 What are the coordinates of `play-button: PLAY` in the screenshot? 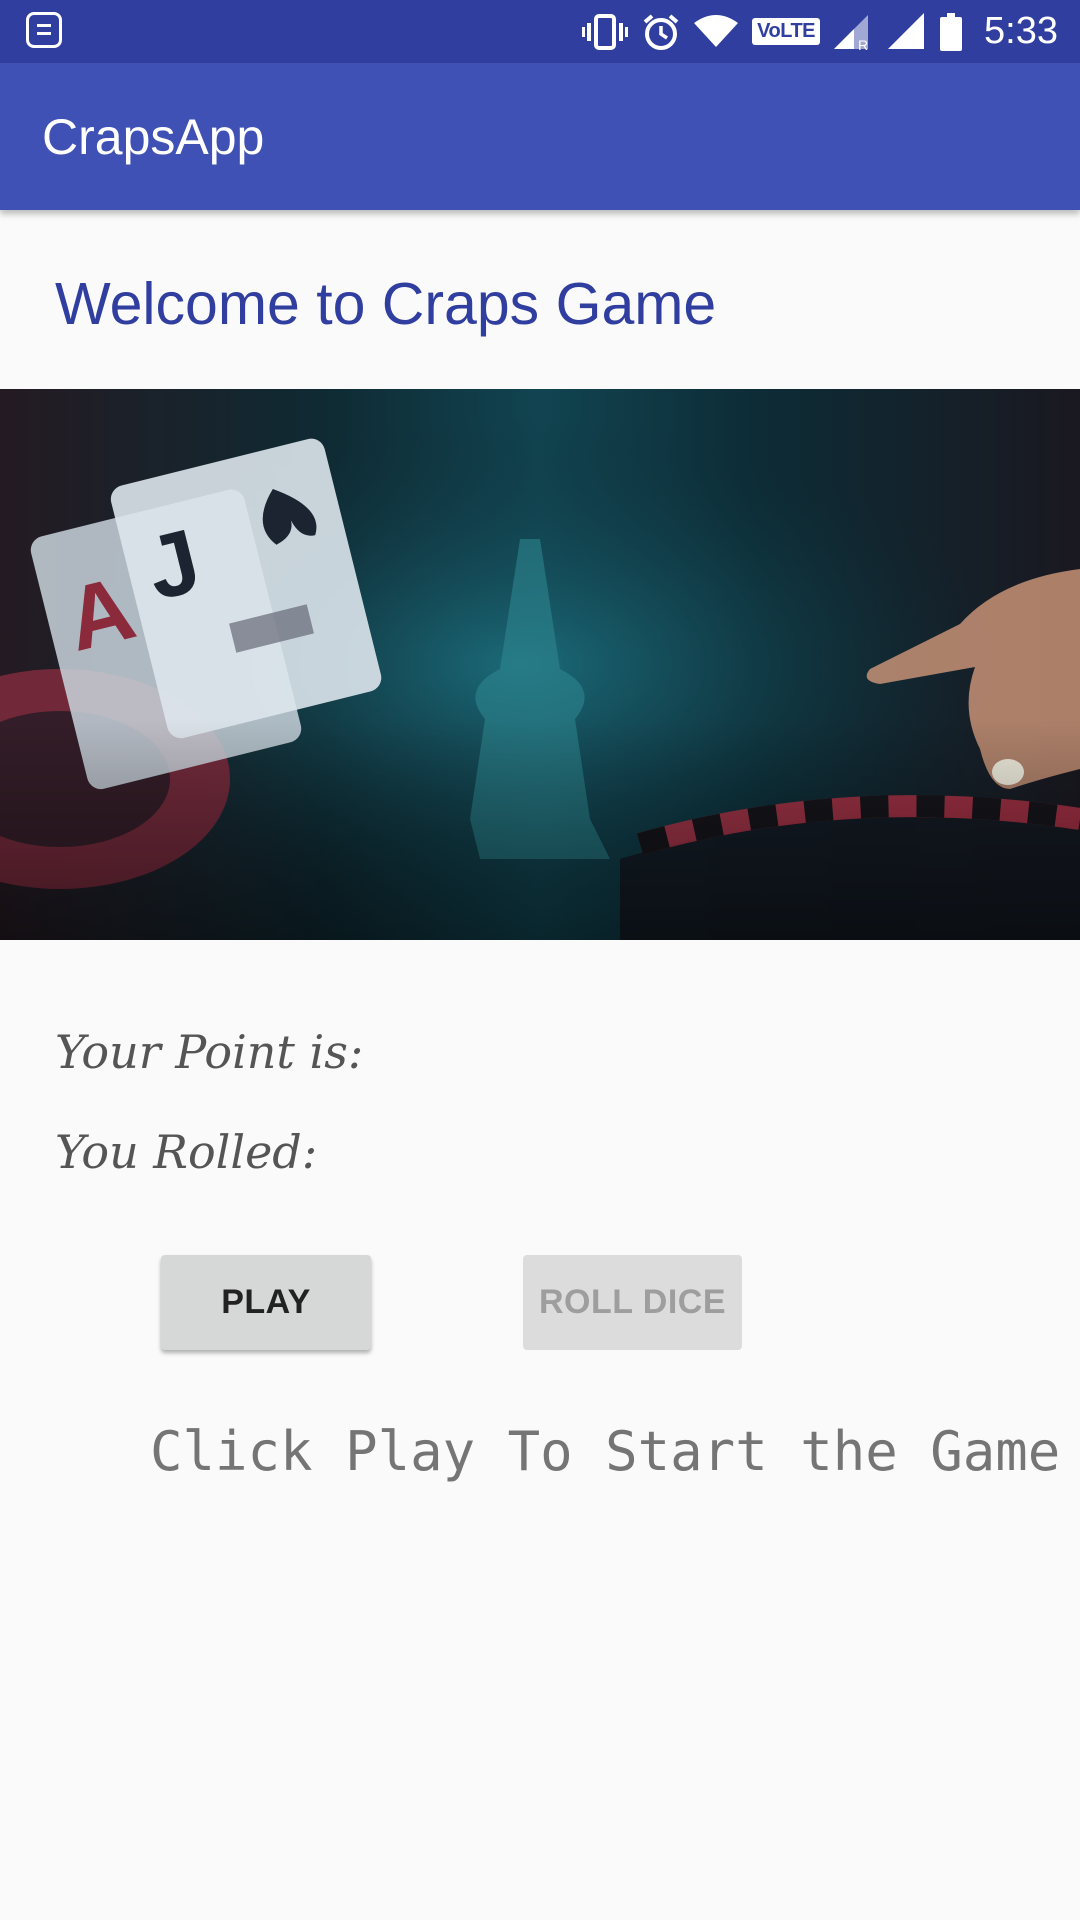 It's located at (266, 1302).